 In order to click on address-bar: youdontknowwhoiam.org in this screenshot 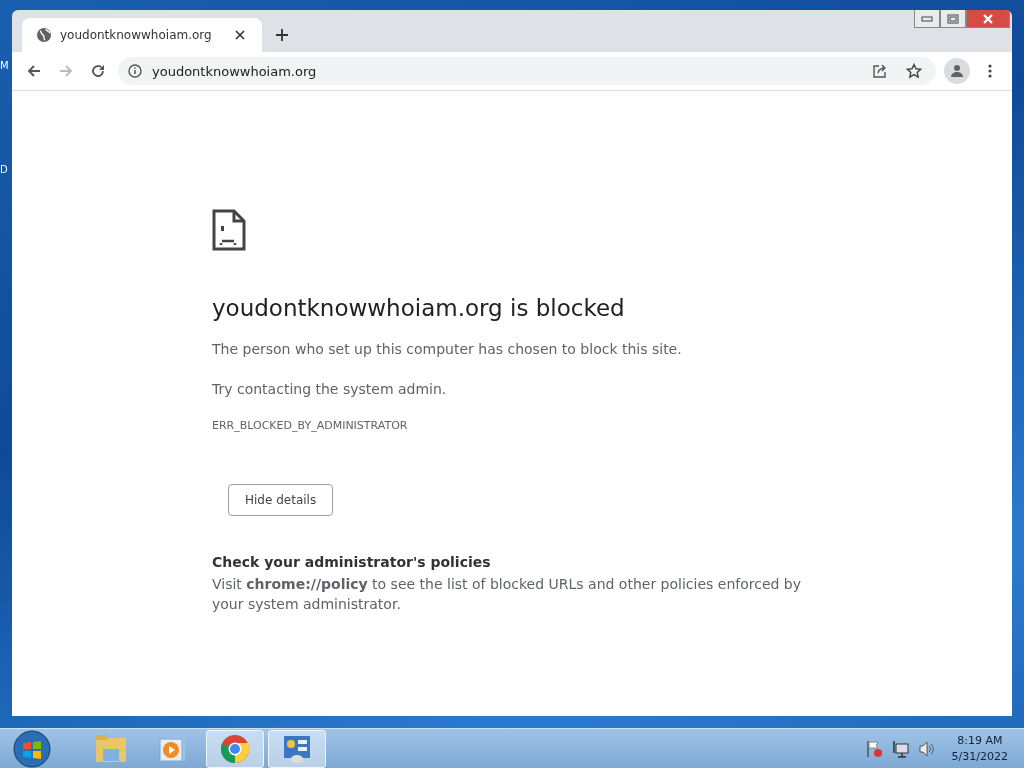, I will do `click(527, 71)`.